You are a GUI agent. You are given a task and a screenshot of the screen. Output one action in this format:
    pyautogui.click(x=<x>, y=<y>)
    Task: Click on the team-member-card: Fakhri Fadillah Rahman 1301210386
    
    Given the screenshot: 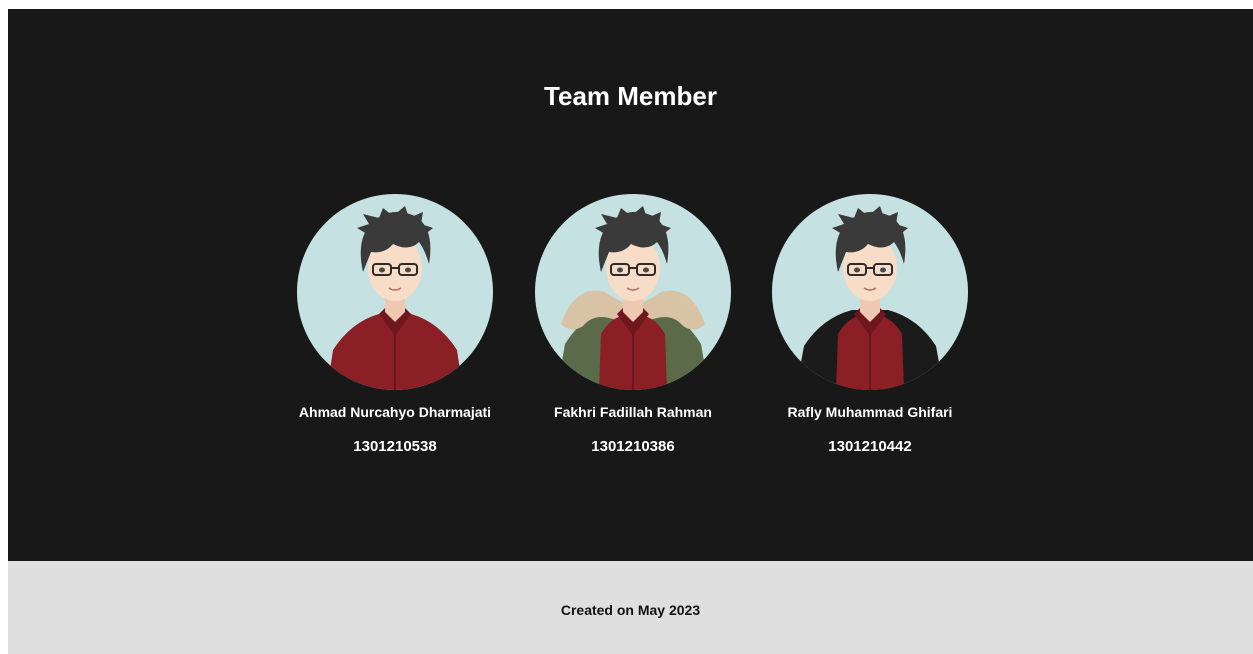 What is the action you would take?
    pyautogui.click(x=633, y=325)
    